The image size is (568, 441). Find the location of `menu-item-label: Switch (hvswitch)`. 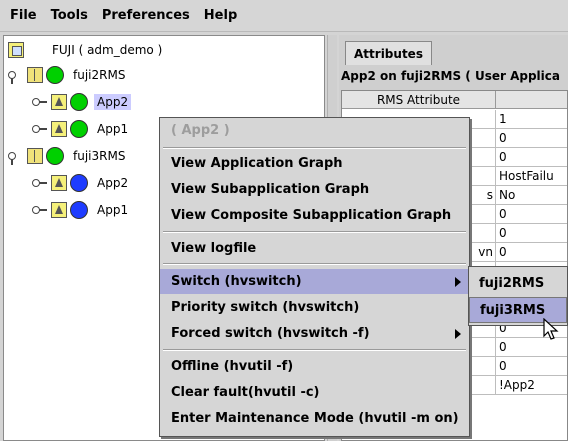

menu-item-label: Switch (hvswitch) is located at coordinates (236, 281).